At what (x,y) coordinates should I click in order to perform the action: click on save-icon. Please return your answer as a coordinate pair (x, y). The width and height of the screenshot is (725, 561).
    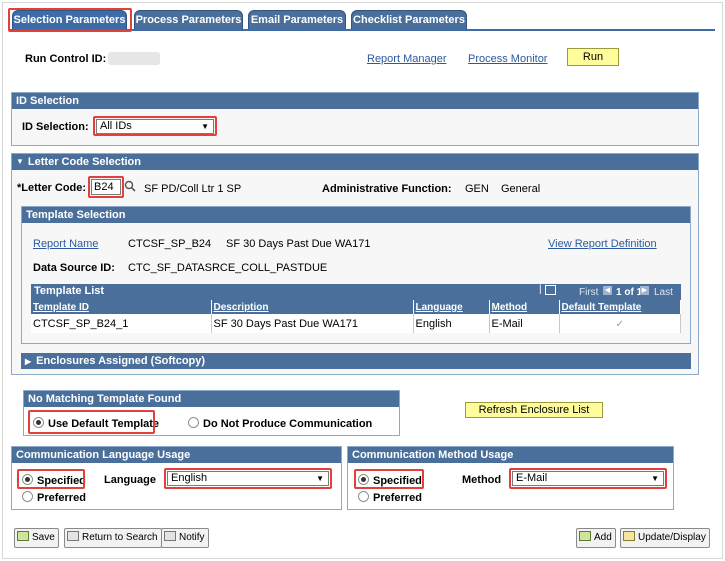
    Looking at the image, I should click on (23, 536).